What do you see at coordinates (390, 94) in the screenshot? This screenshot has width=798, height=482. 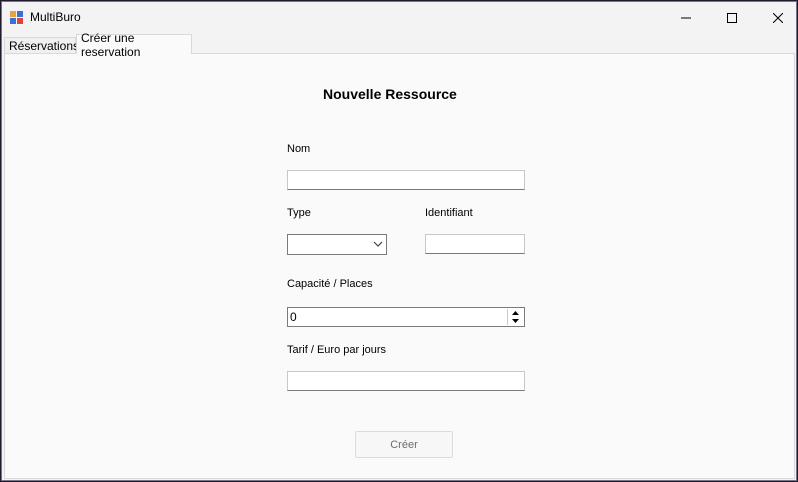 I see `form-heading: Nouvelle Ressource` at bounding box center [390, 94].